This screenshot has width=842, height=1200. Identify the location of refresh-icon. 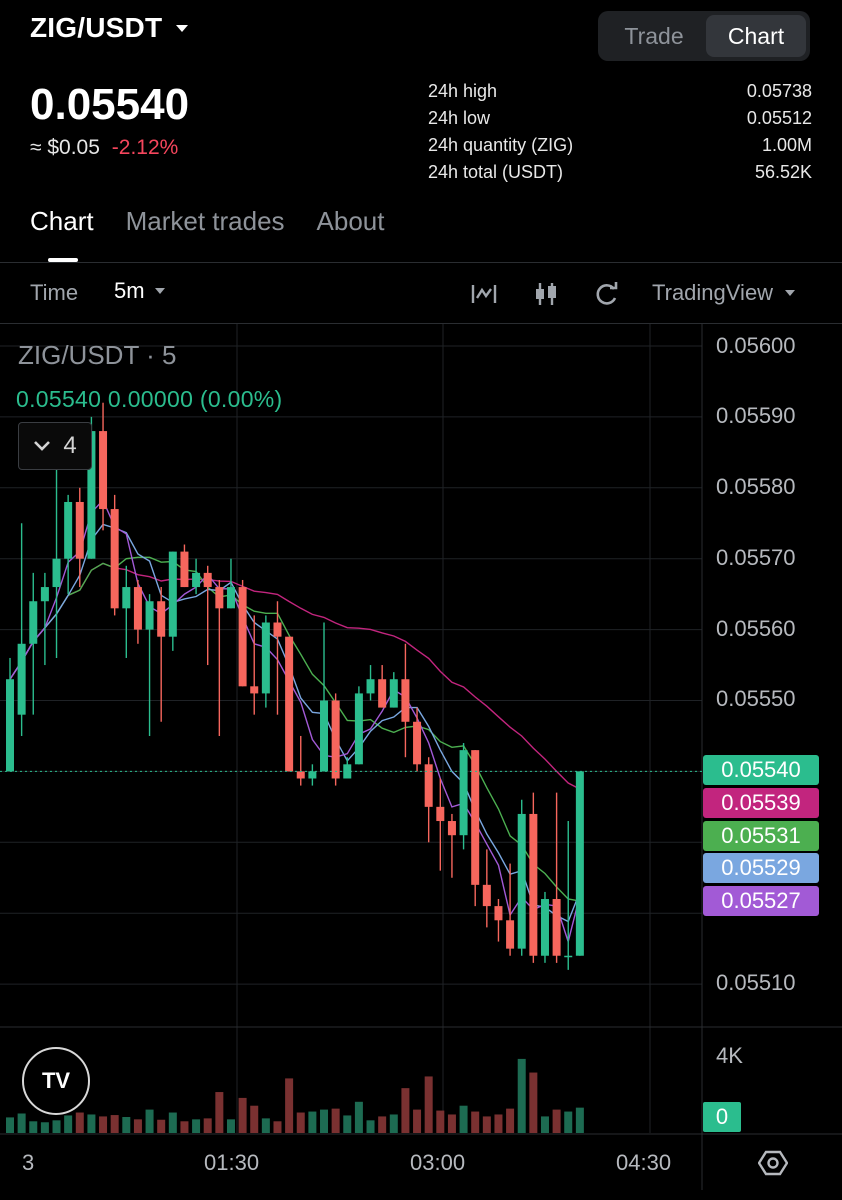
(607, 294).